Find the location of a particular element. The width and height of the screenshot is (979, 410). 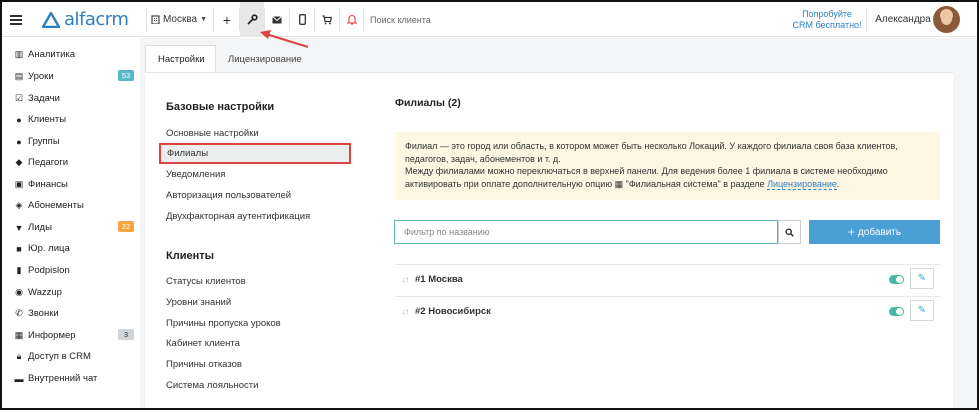

branch-filter-input is located at coordinates (586, 232).